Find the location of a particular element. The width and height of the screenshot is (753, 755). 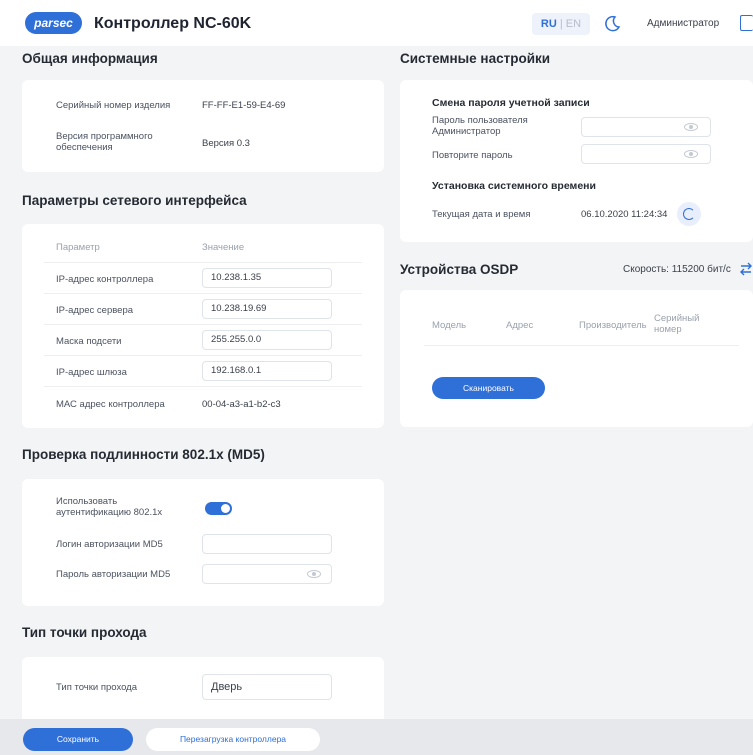

md5-login-input is located at coordinates (267, 544).